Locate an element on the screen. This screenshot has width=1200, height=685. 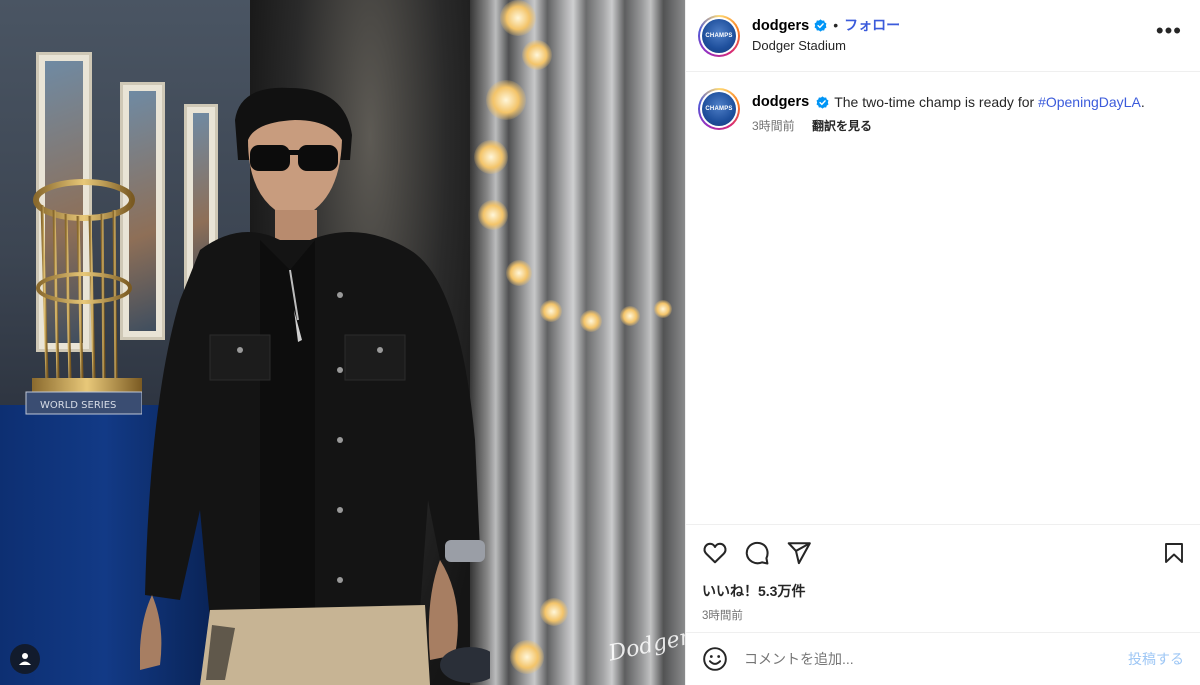
share-icon is located at coordinates (799, 553).